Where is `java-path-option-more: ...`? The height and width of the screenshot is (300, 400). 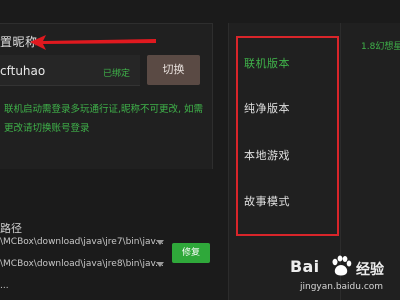
java-path-option-more: ... is located at coordinates (84, 286).